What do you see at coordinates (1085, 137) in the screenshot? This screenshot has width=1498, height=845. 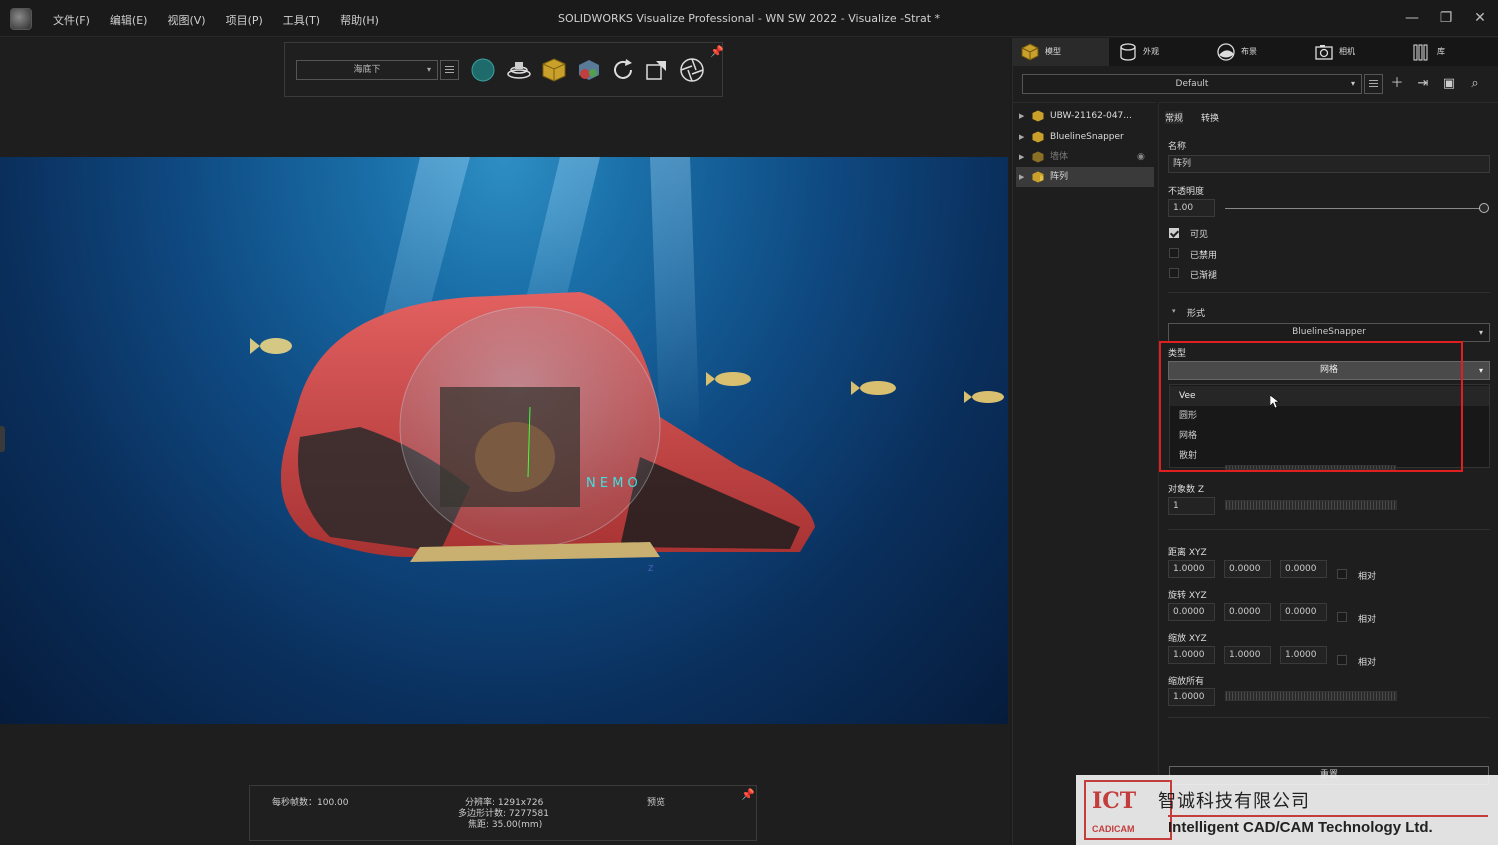 I see `tree-item: ▶ BluelineSnapper` at bounding box center [1085, 137].